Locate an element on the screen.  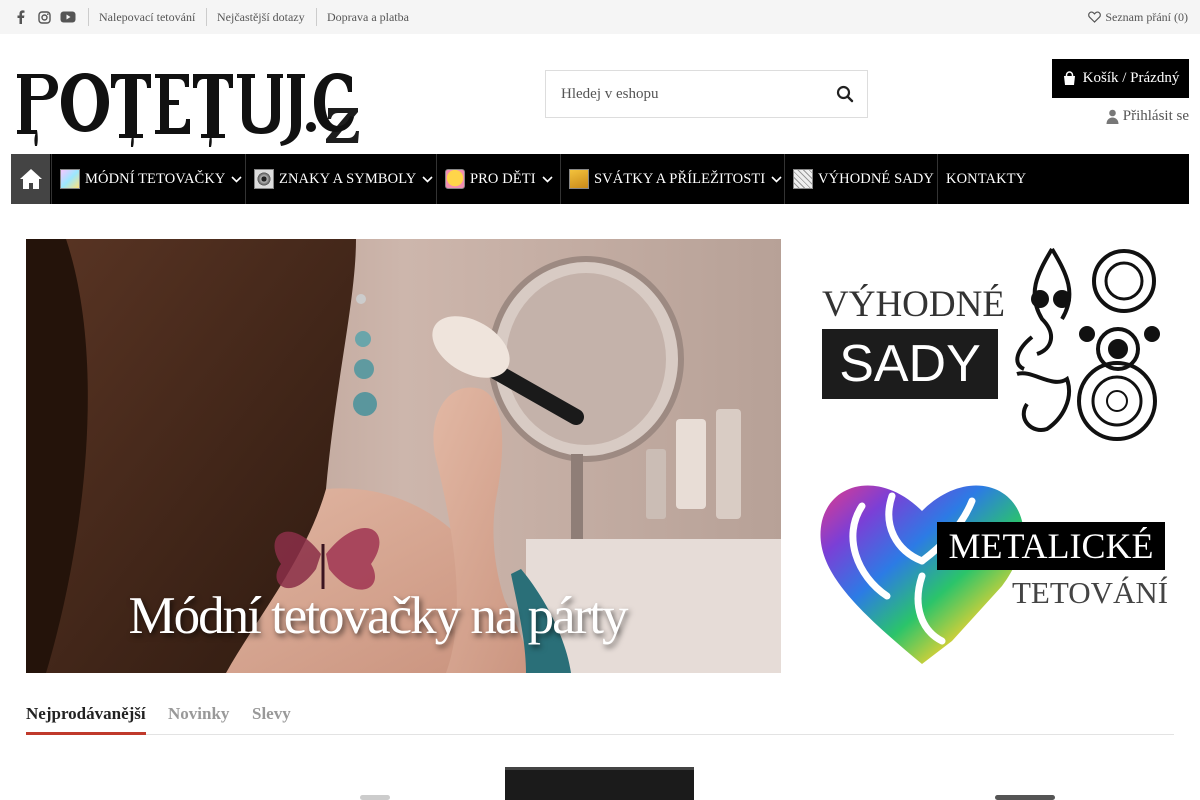
login-label: Přihlásit se is located at coordinates (1155, 116).